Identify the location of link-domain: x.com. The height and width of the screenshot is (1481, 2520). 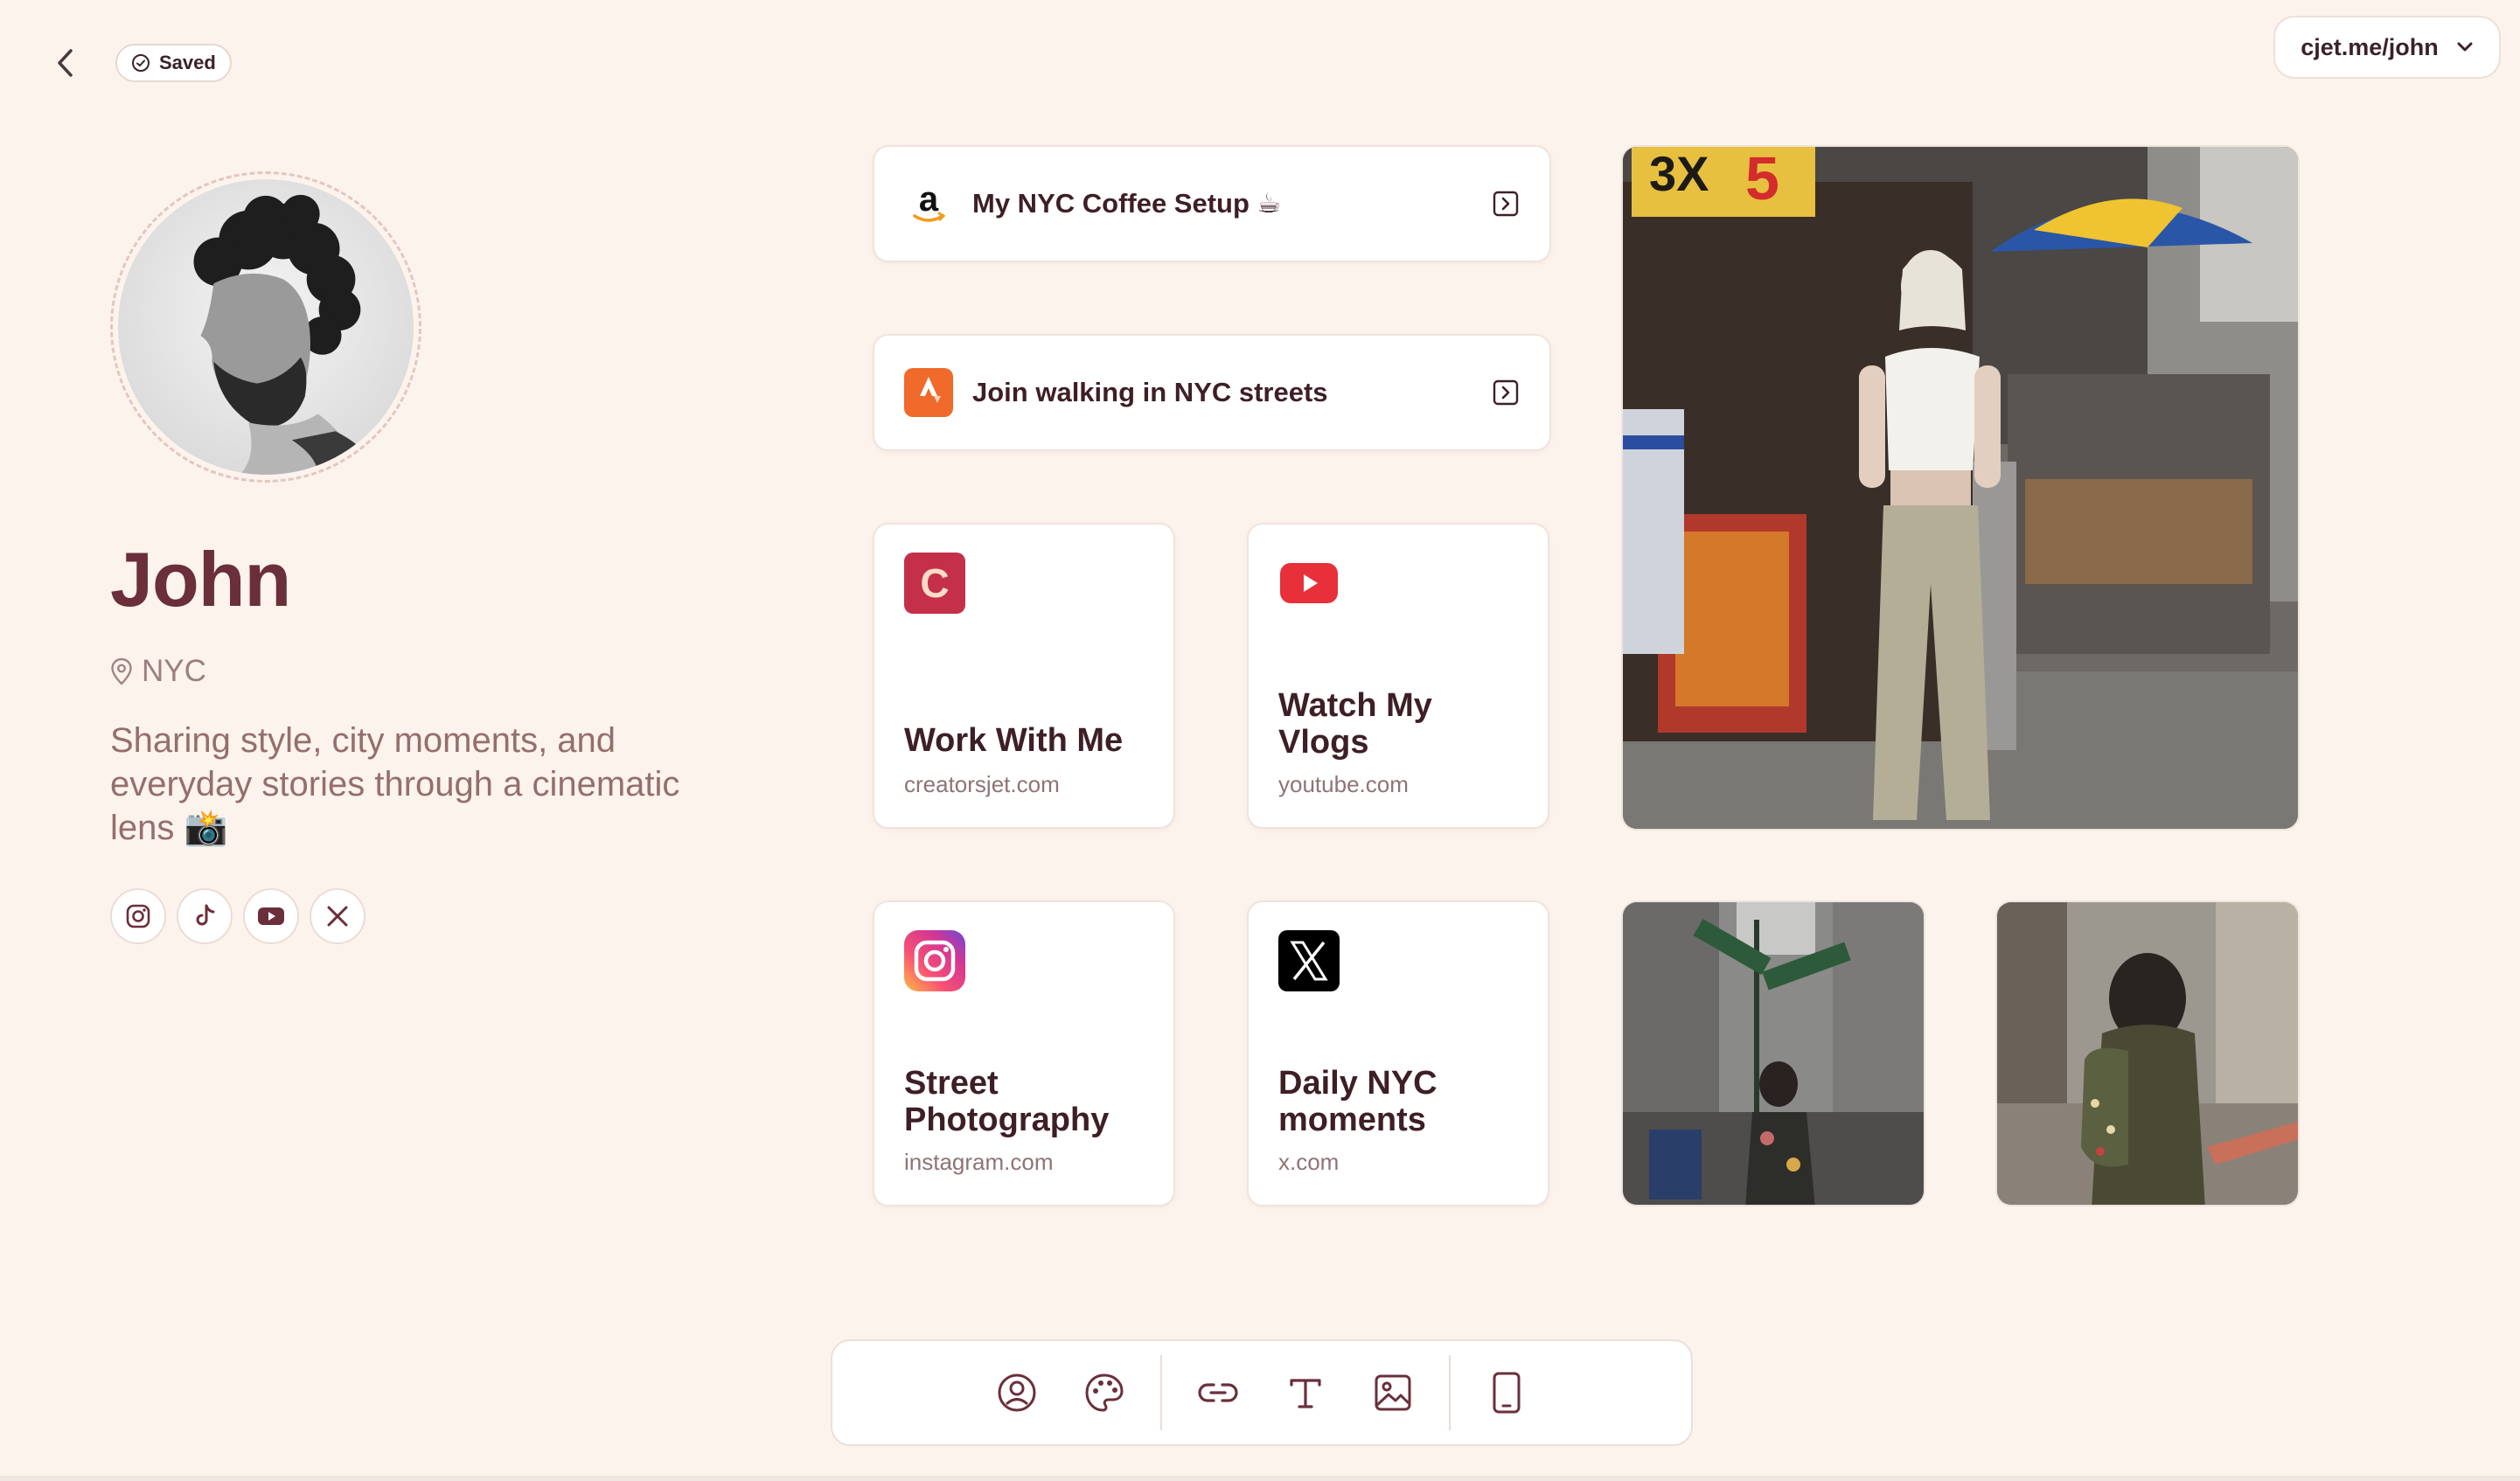
(1309, 1162).